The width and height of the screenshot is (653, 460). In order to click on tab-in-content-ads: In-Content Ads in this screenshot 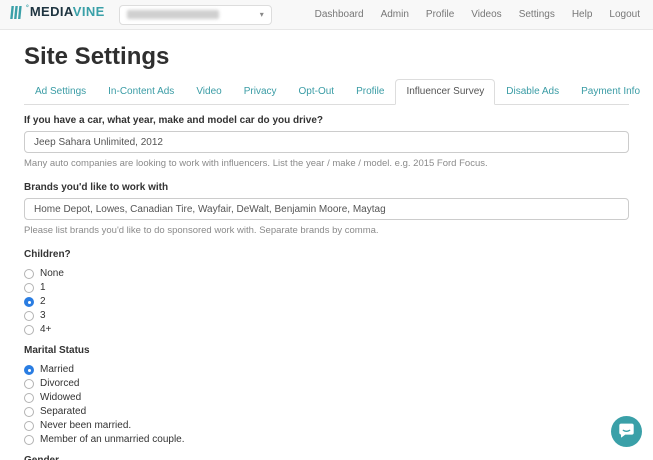, I will do `click(141, 92)`.